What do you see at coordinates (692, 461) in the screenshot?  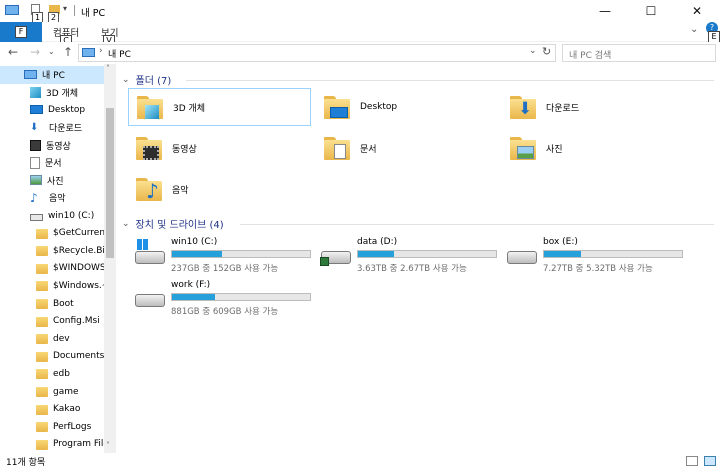 I see `details-view-icon` at bounding box center [692, 461].